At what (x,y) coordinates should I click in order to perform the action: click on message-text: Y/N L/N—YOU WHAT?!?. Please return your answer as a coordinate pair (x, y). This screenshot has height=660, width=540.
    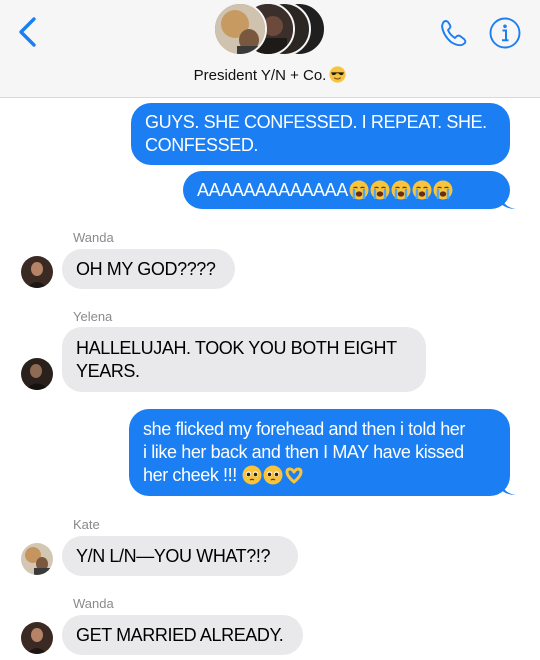
    Looking at the image, I should click on (173, 555).